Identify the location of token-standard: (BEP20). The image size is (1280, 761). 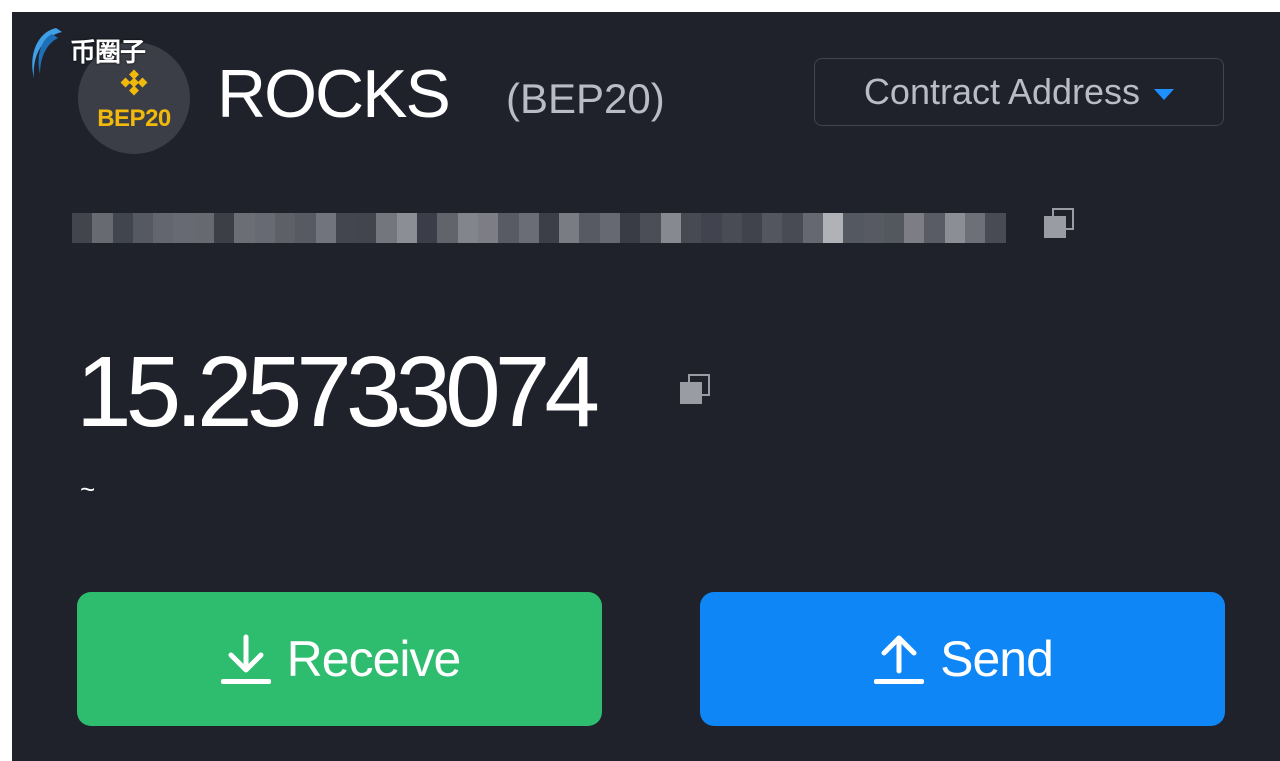
(585, 98).